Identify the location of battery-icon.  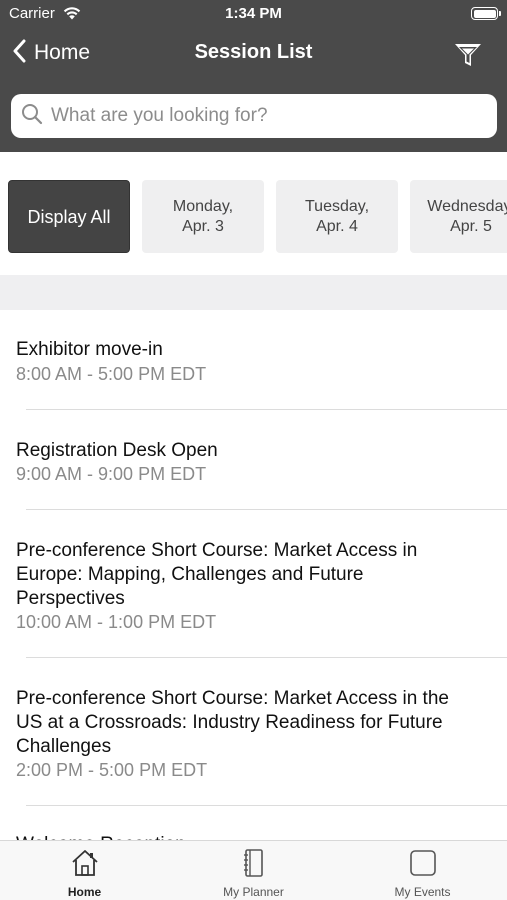
(486, 13).